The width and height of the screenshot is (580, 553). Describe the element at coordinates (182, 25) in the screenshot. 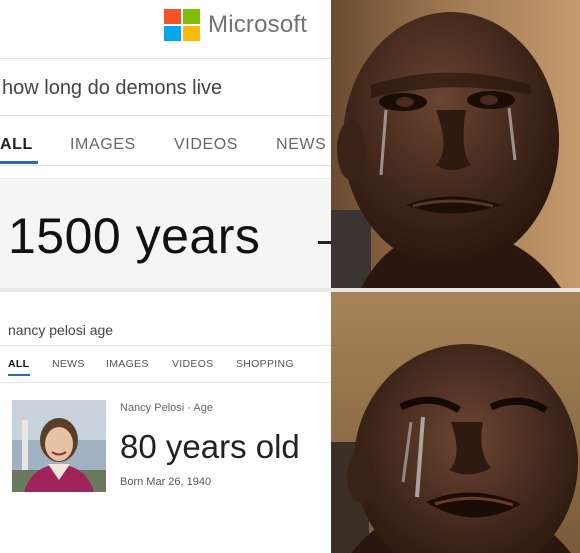

I see `microsoft-logo-icon` at that location.